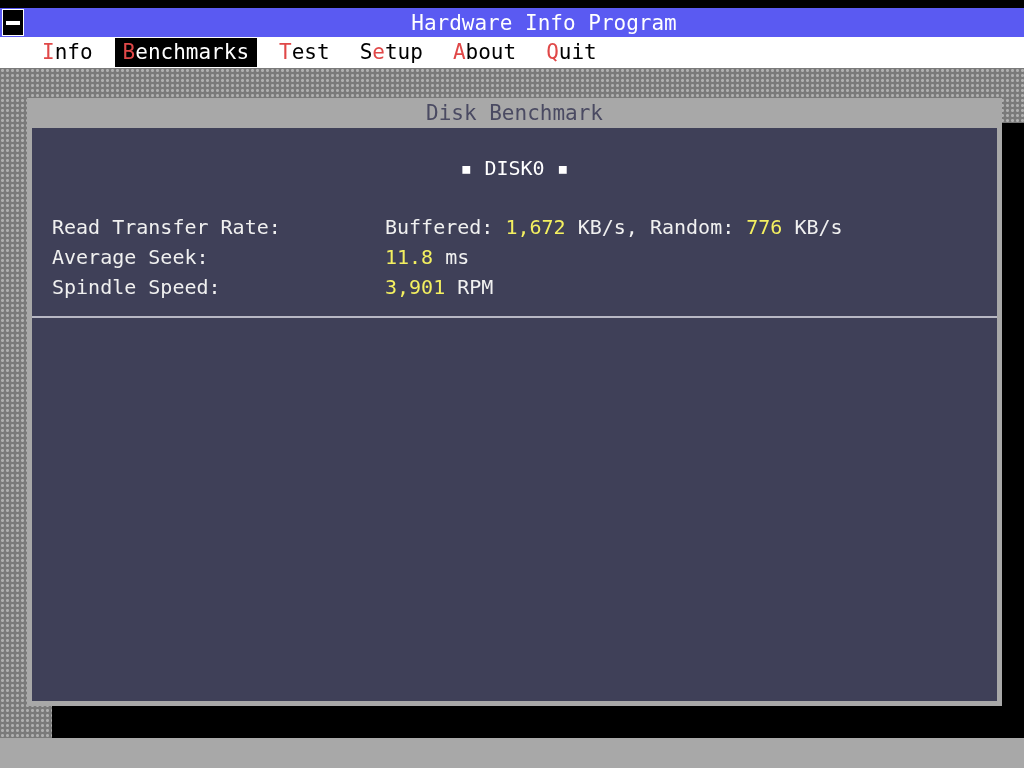 Image resolution: width=1024 pixels, height=768 pixels. Describe the element at coordinates (544, 22) in the screenshot. I see `window-title: Hardware Info Program` at that location.